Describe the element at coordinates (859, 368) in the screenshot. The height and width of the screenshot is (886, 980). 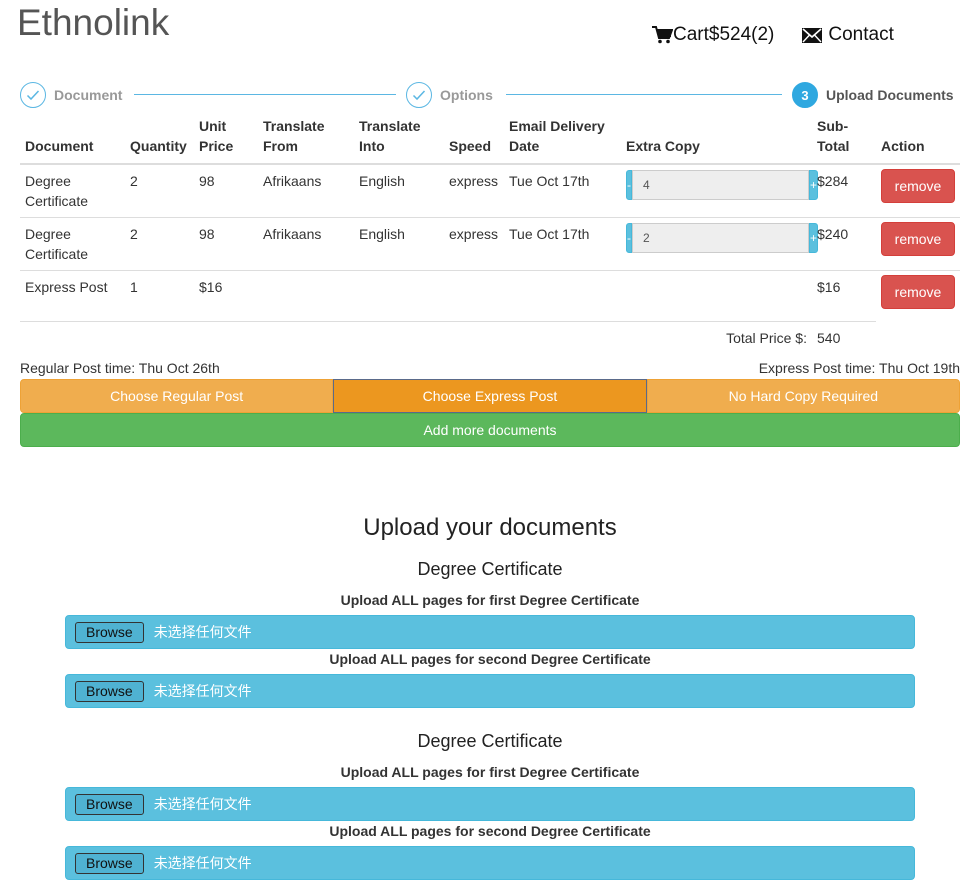
I see `express-post-time: Express Post time: Thu Oct 19th` at that location.